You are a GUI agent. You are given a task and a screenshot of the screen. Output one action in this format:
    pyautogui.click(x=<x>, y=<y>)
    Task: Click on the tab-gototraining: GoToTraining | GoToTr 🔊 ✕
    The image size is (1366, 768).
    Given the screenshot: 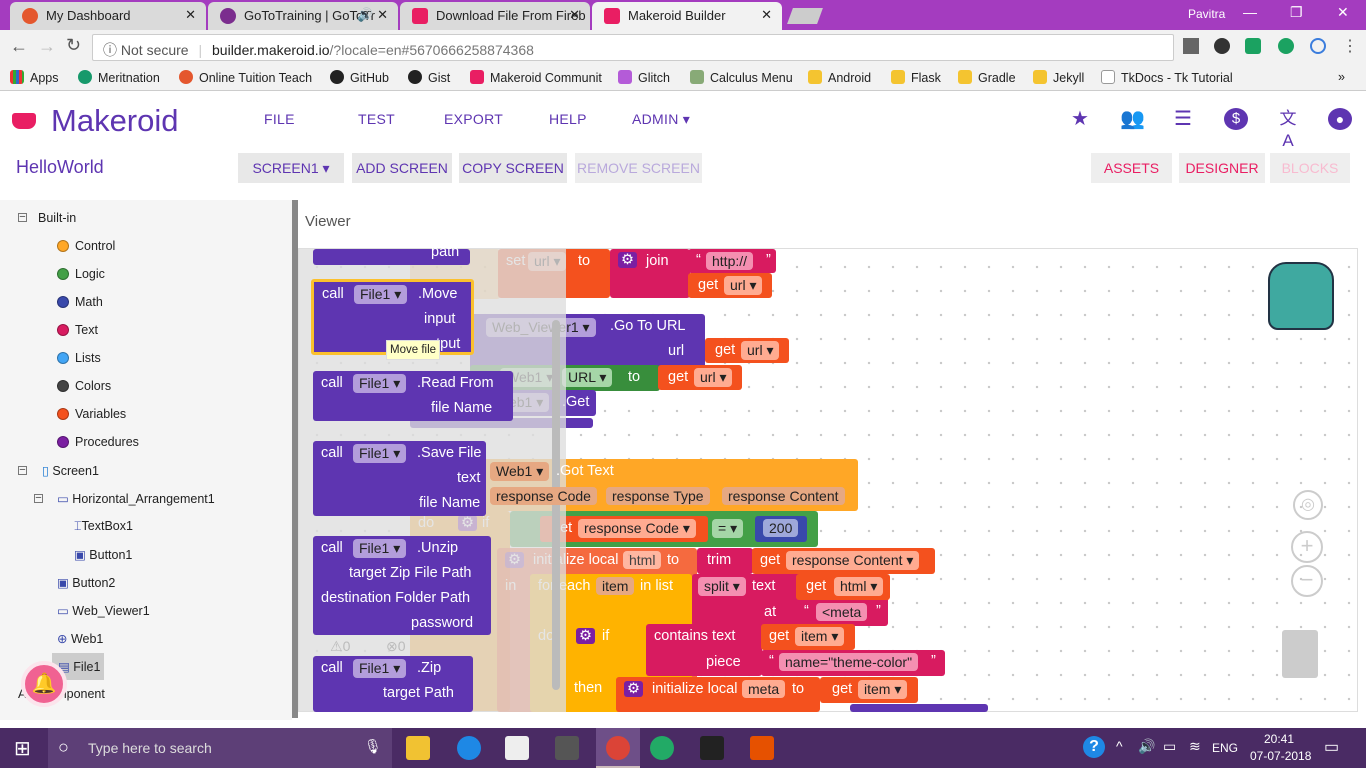 What is the action you would take?
    pyautogui.click(x=303, y=16)
    